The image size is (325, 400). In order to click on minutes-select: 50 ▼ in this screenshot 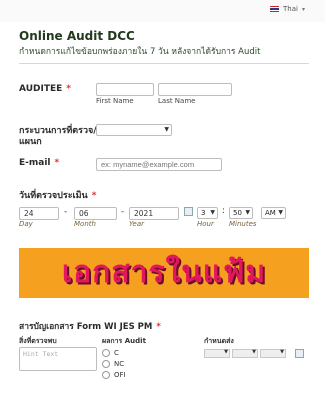, I will do `click(241, 213)`.